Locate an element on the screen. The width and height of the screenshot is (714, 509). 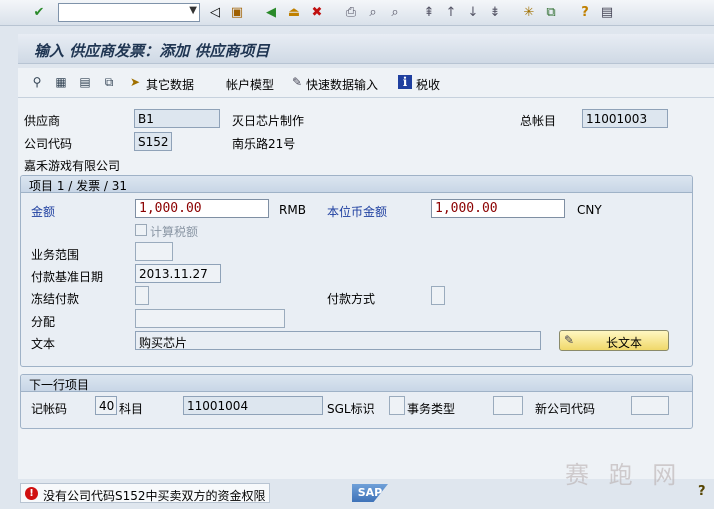
posting-key-field: 40 is located at coordinates (106, 405).